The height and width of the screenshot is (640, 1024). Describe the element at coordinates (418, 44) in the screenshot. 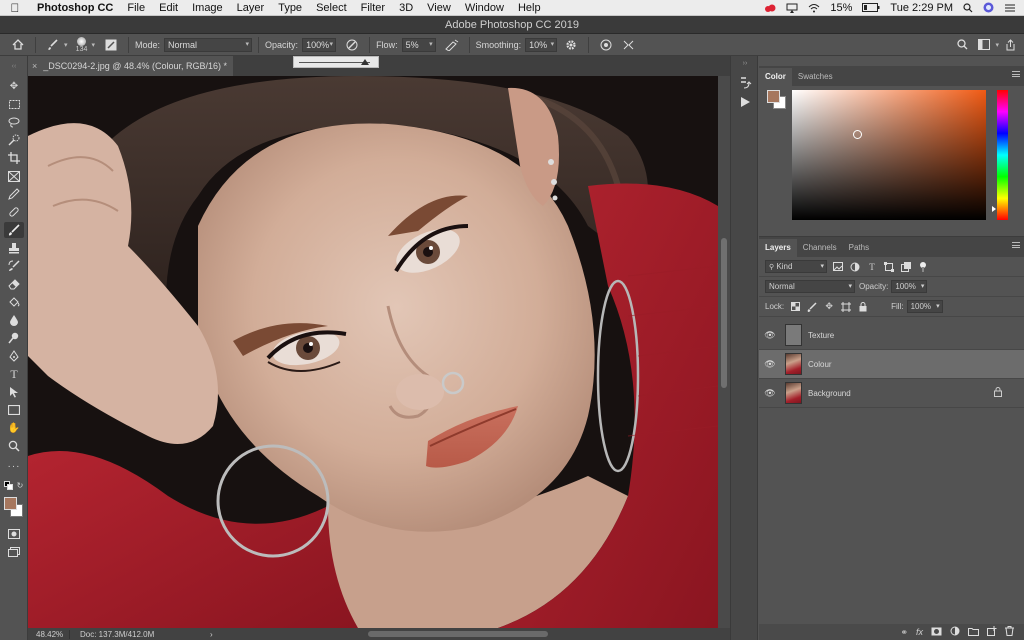

I see `flow-field: 5% ▾` at that location.